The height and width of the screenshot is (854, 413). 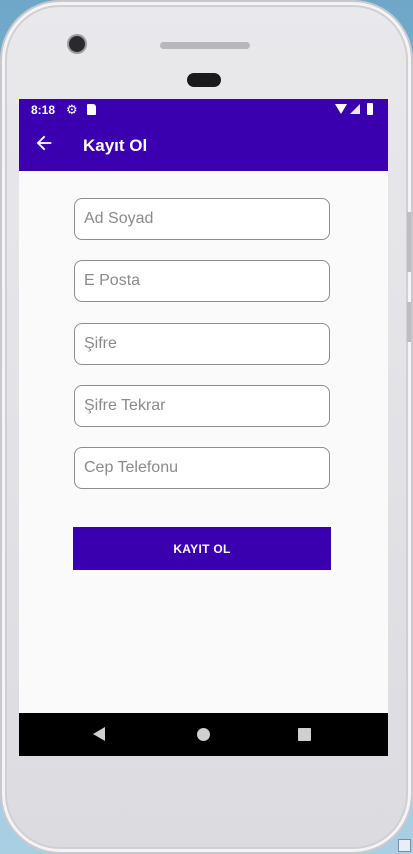 I want to click on password-repeat-field, so click(x=202, y=406).